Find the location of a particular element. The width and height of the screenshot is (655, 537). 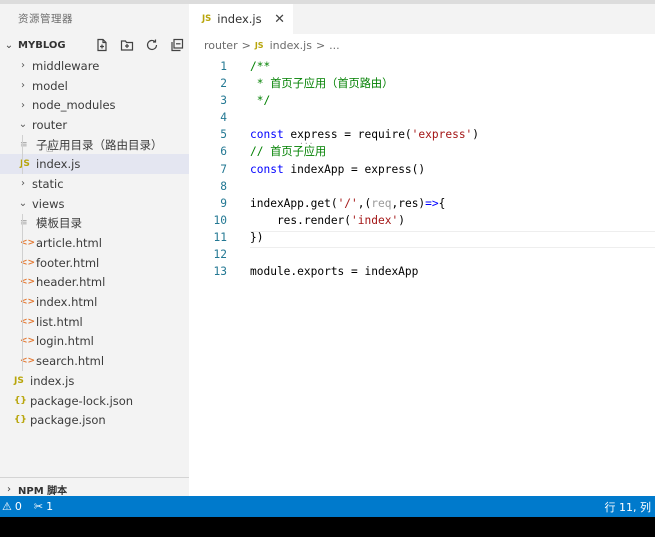

code-token: ,res) is located at coordinates (408, 203).